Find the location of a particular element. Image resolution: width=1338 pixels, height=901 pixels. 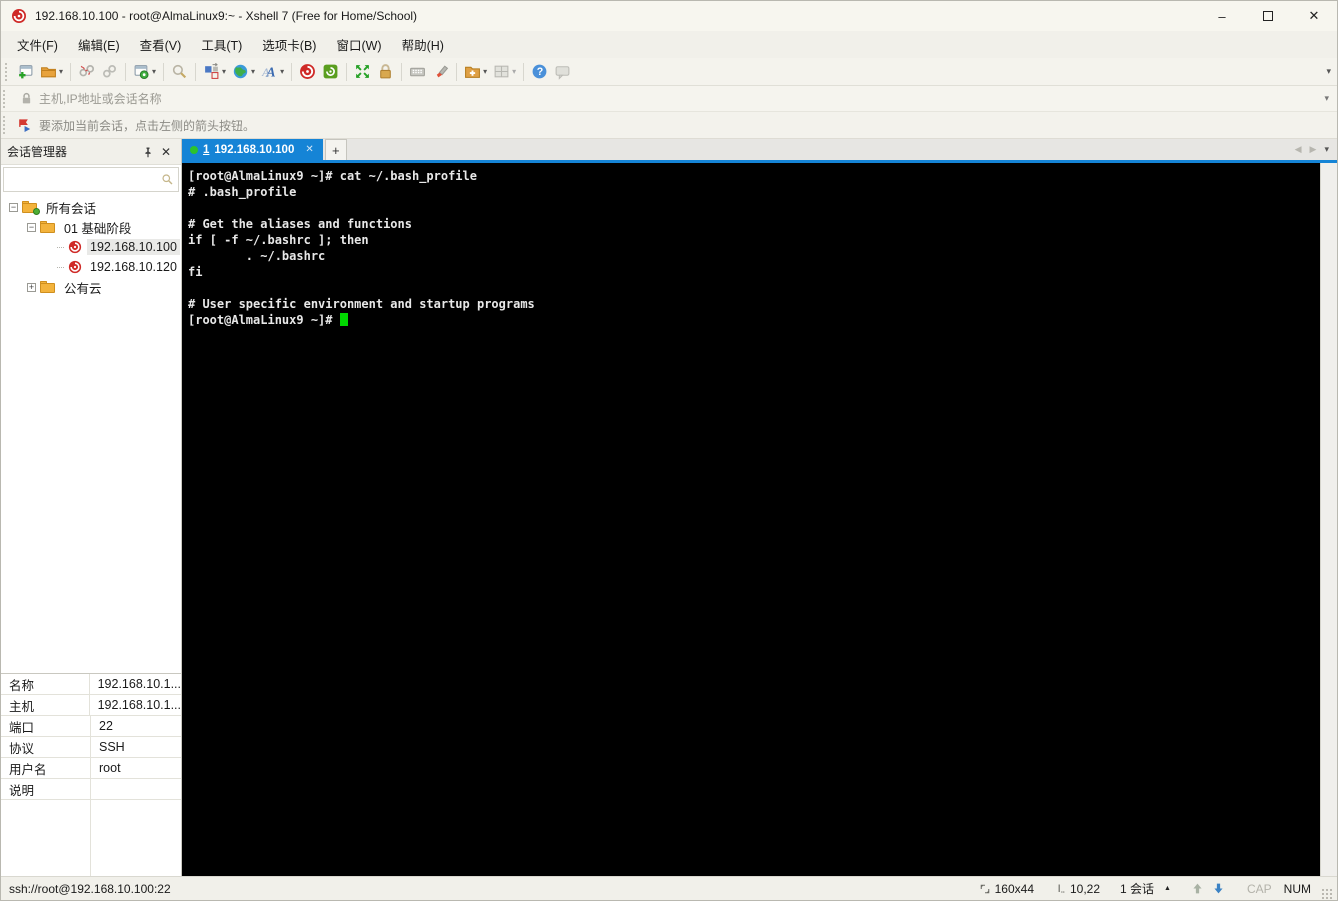

new-session-folder-button: ▾ is located at coordinates (475, 71).